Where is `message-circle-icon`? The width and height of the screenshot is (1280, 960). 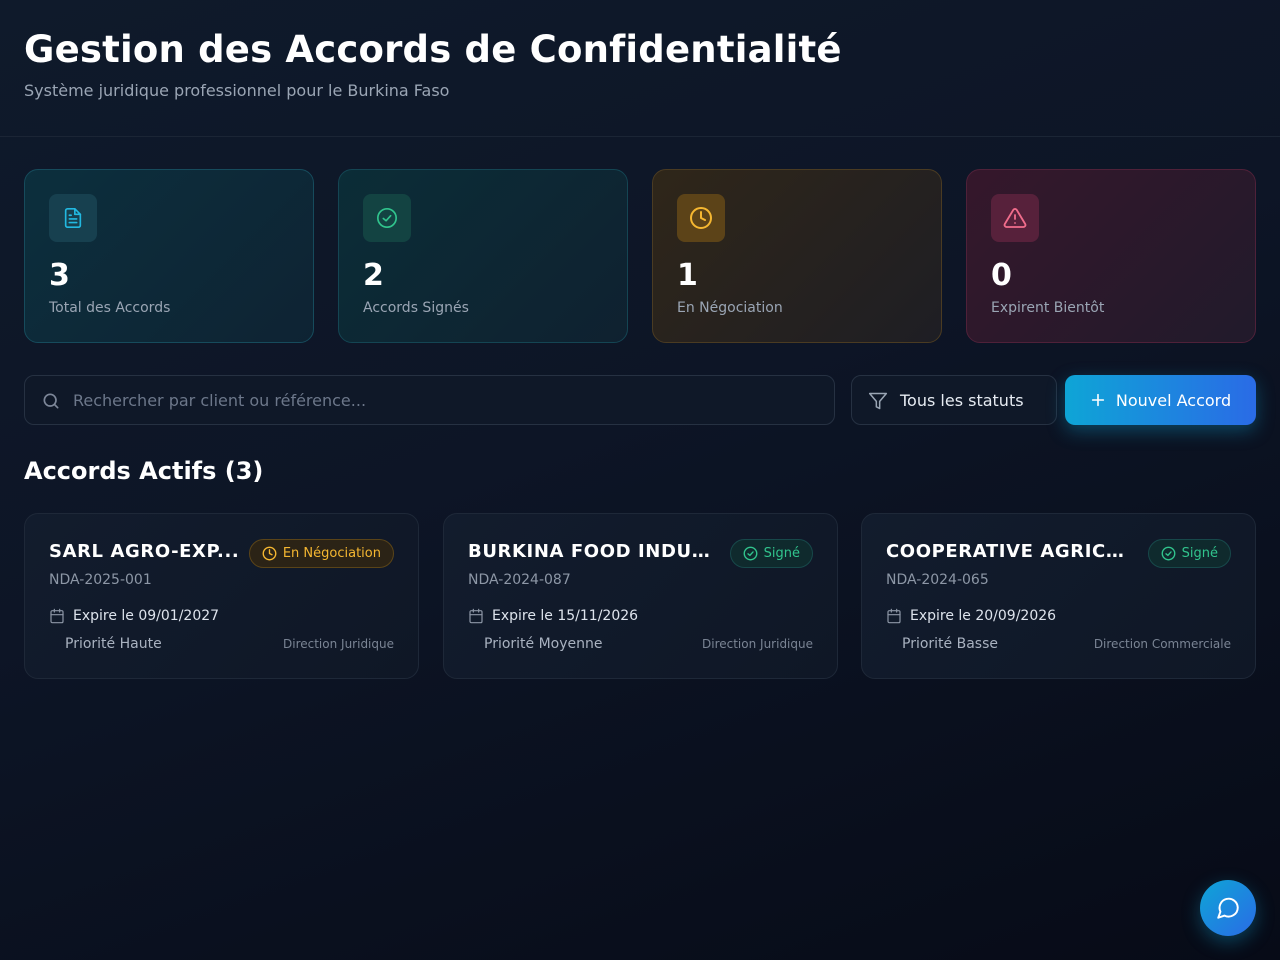
message-circle-icon is located at coordinates (1228, 908).